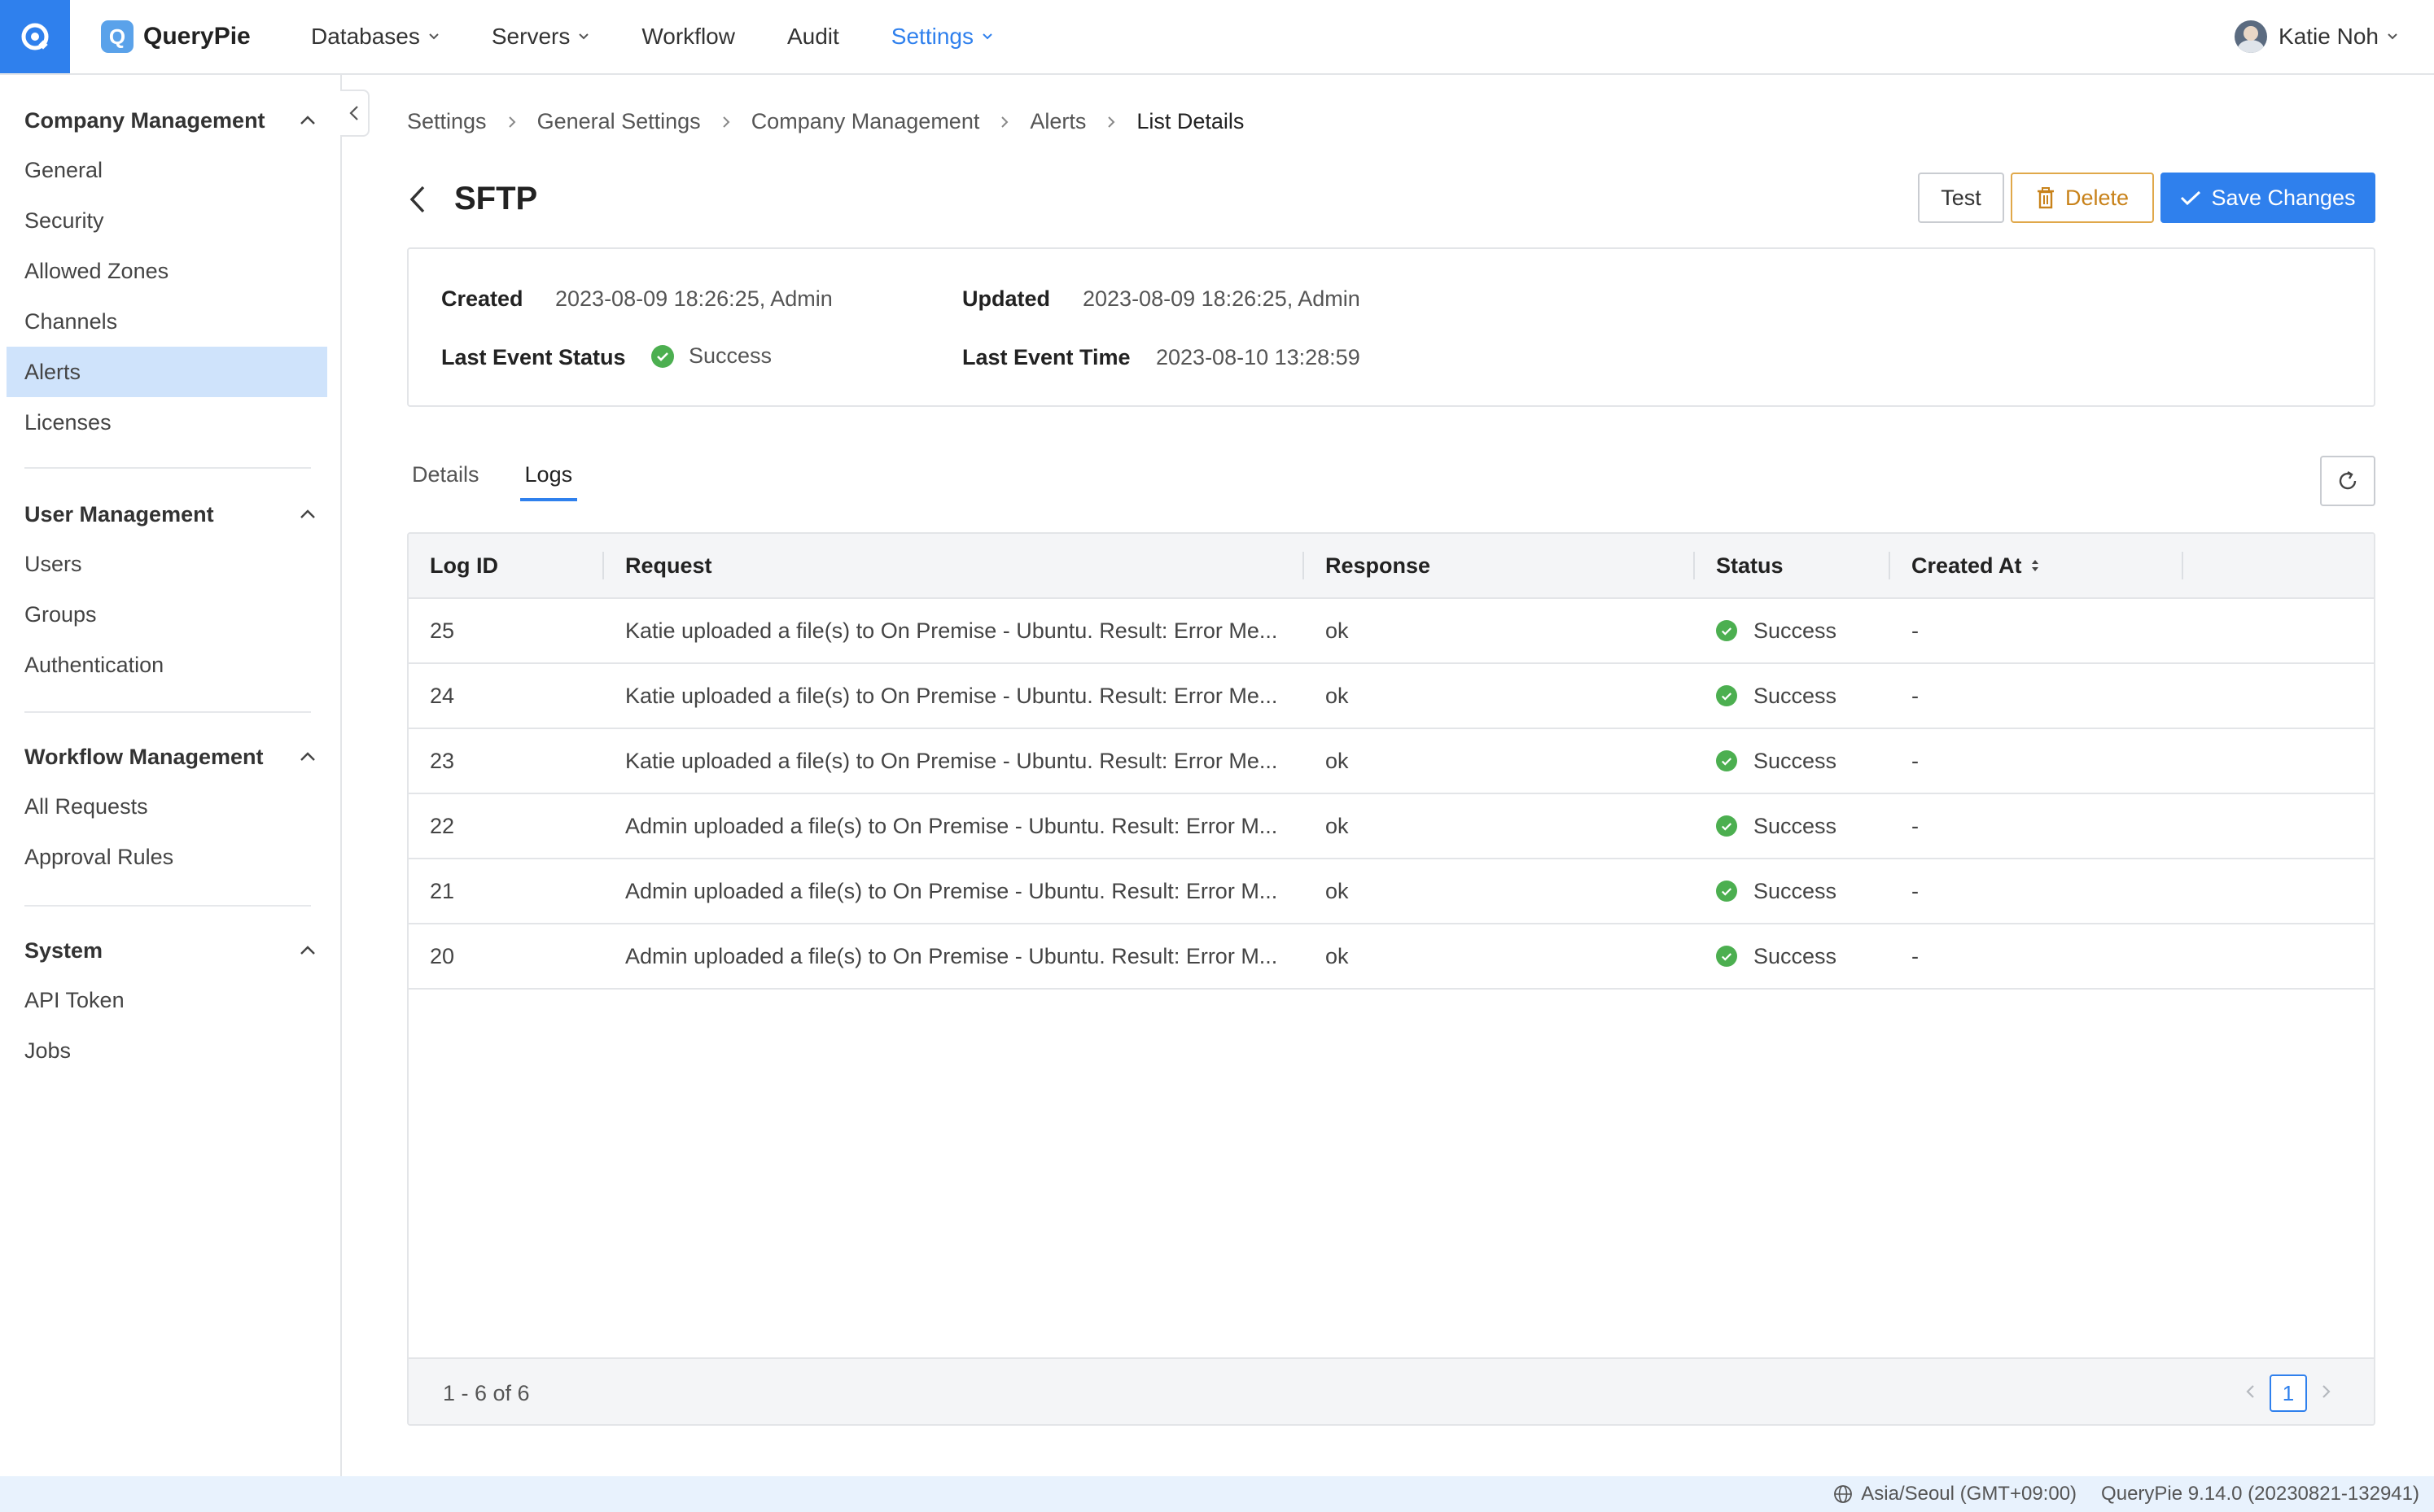 This screenshot has width=2434, height=1512. I want to click on sidebar-group-header: User Management, so click(170, 514).